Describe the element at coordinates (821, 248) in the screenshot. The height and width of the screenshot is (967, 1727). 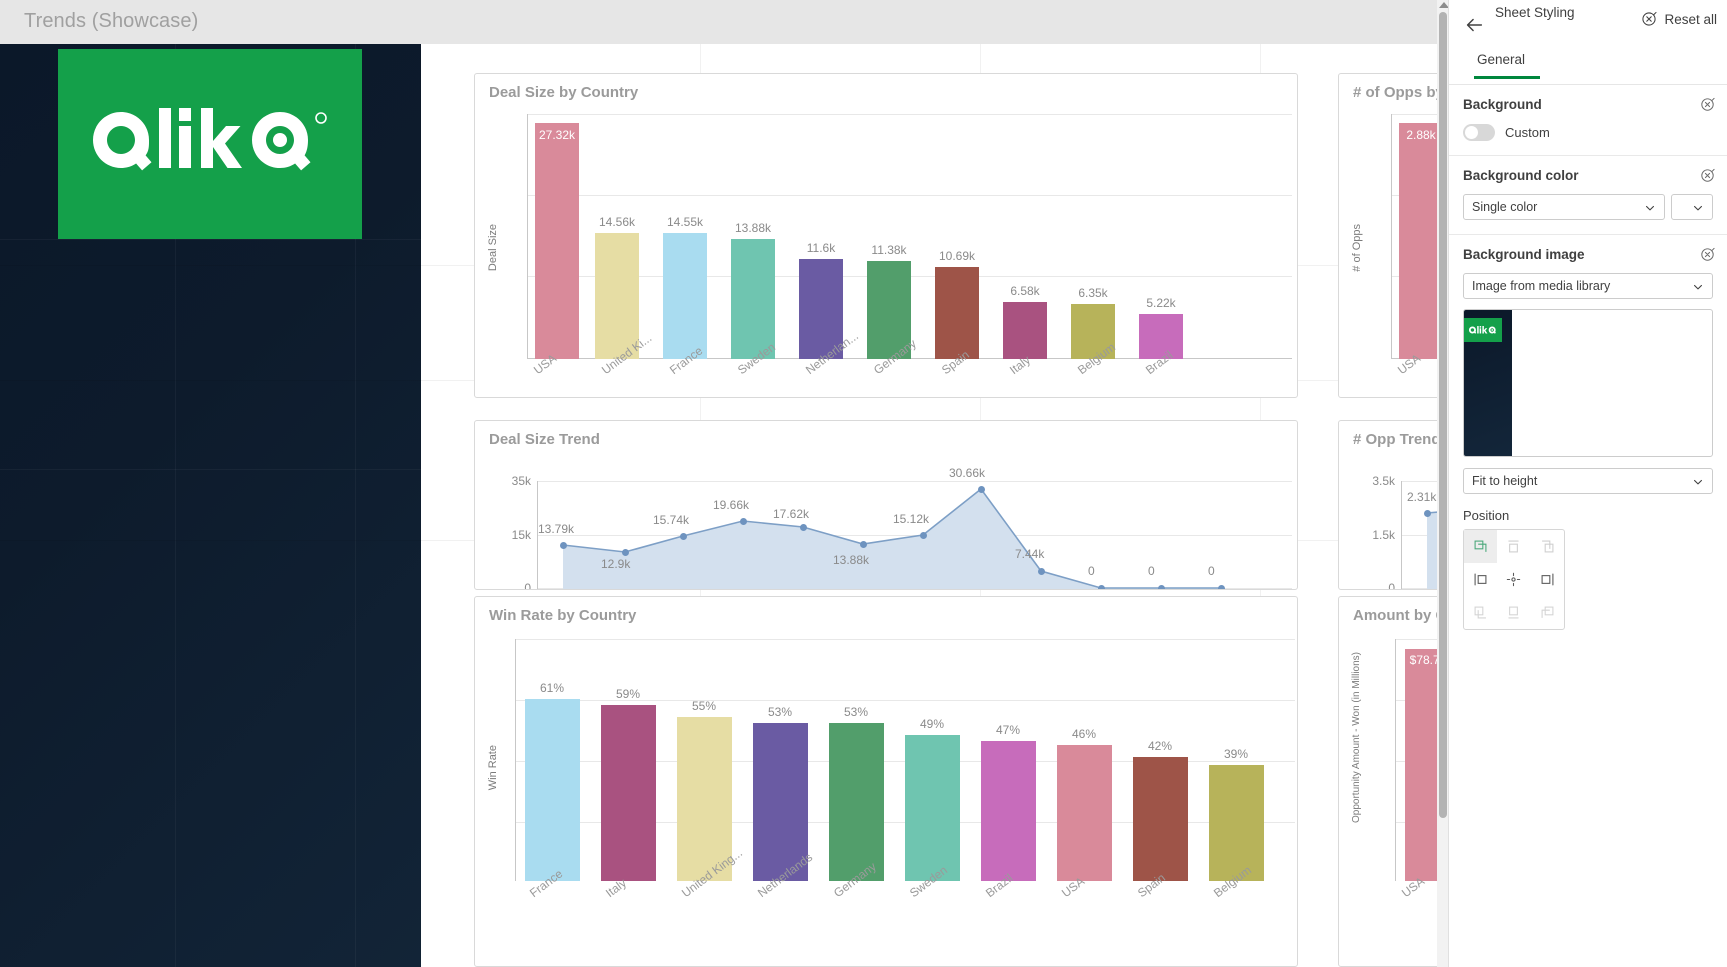
I see `bar-value-label: 11.6k` at that location.